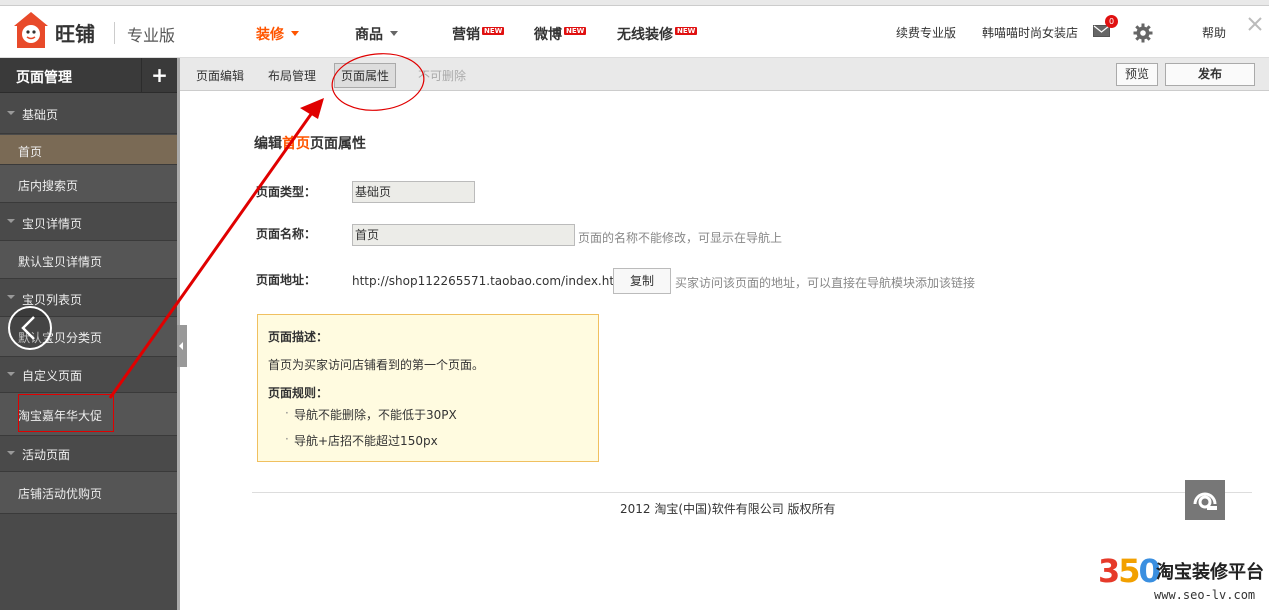 The image size is (1269, 610). I want to click on back-arrow-icon, so click(30, 328).